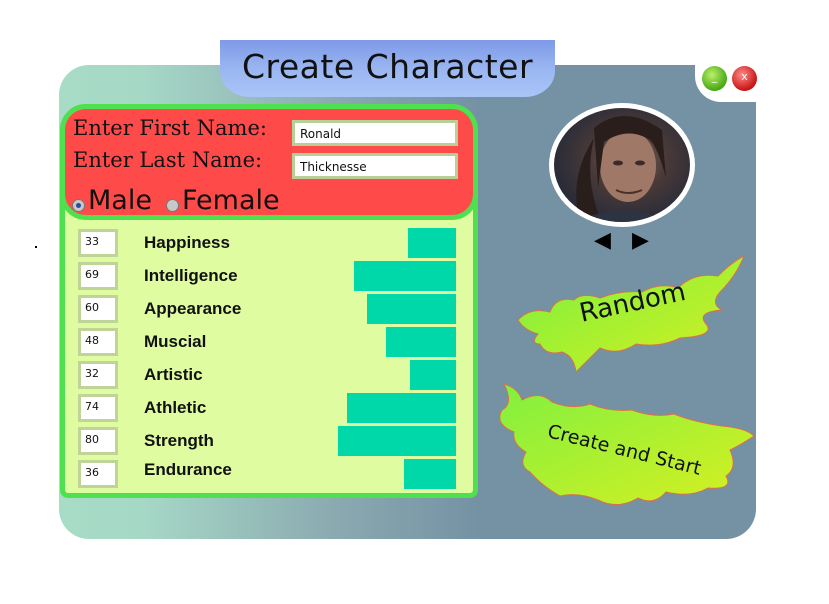 The width and height of the screenshot is (829, 604). Describe the element at coordinates (401, 408) in the screenshot. I see `athletic-bar` at that location.